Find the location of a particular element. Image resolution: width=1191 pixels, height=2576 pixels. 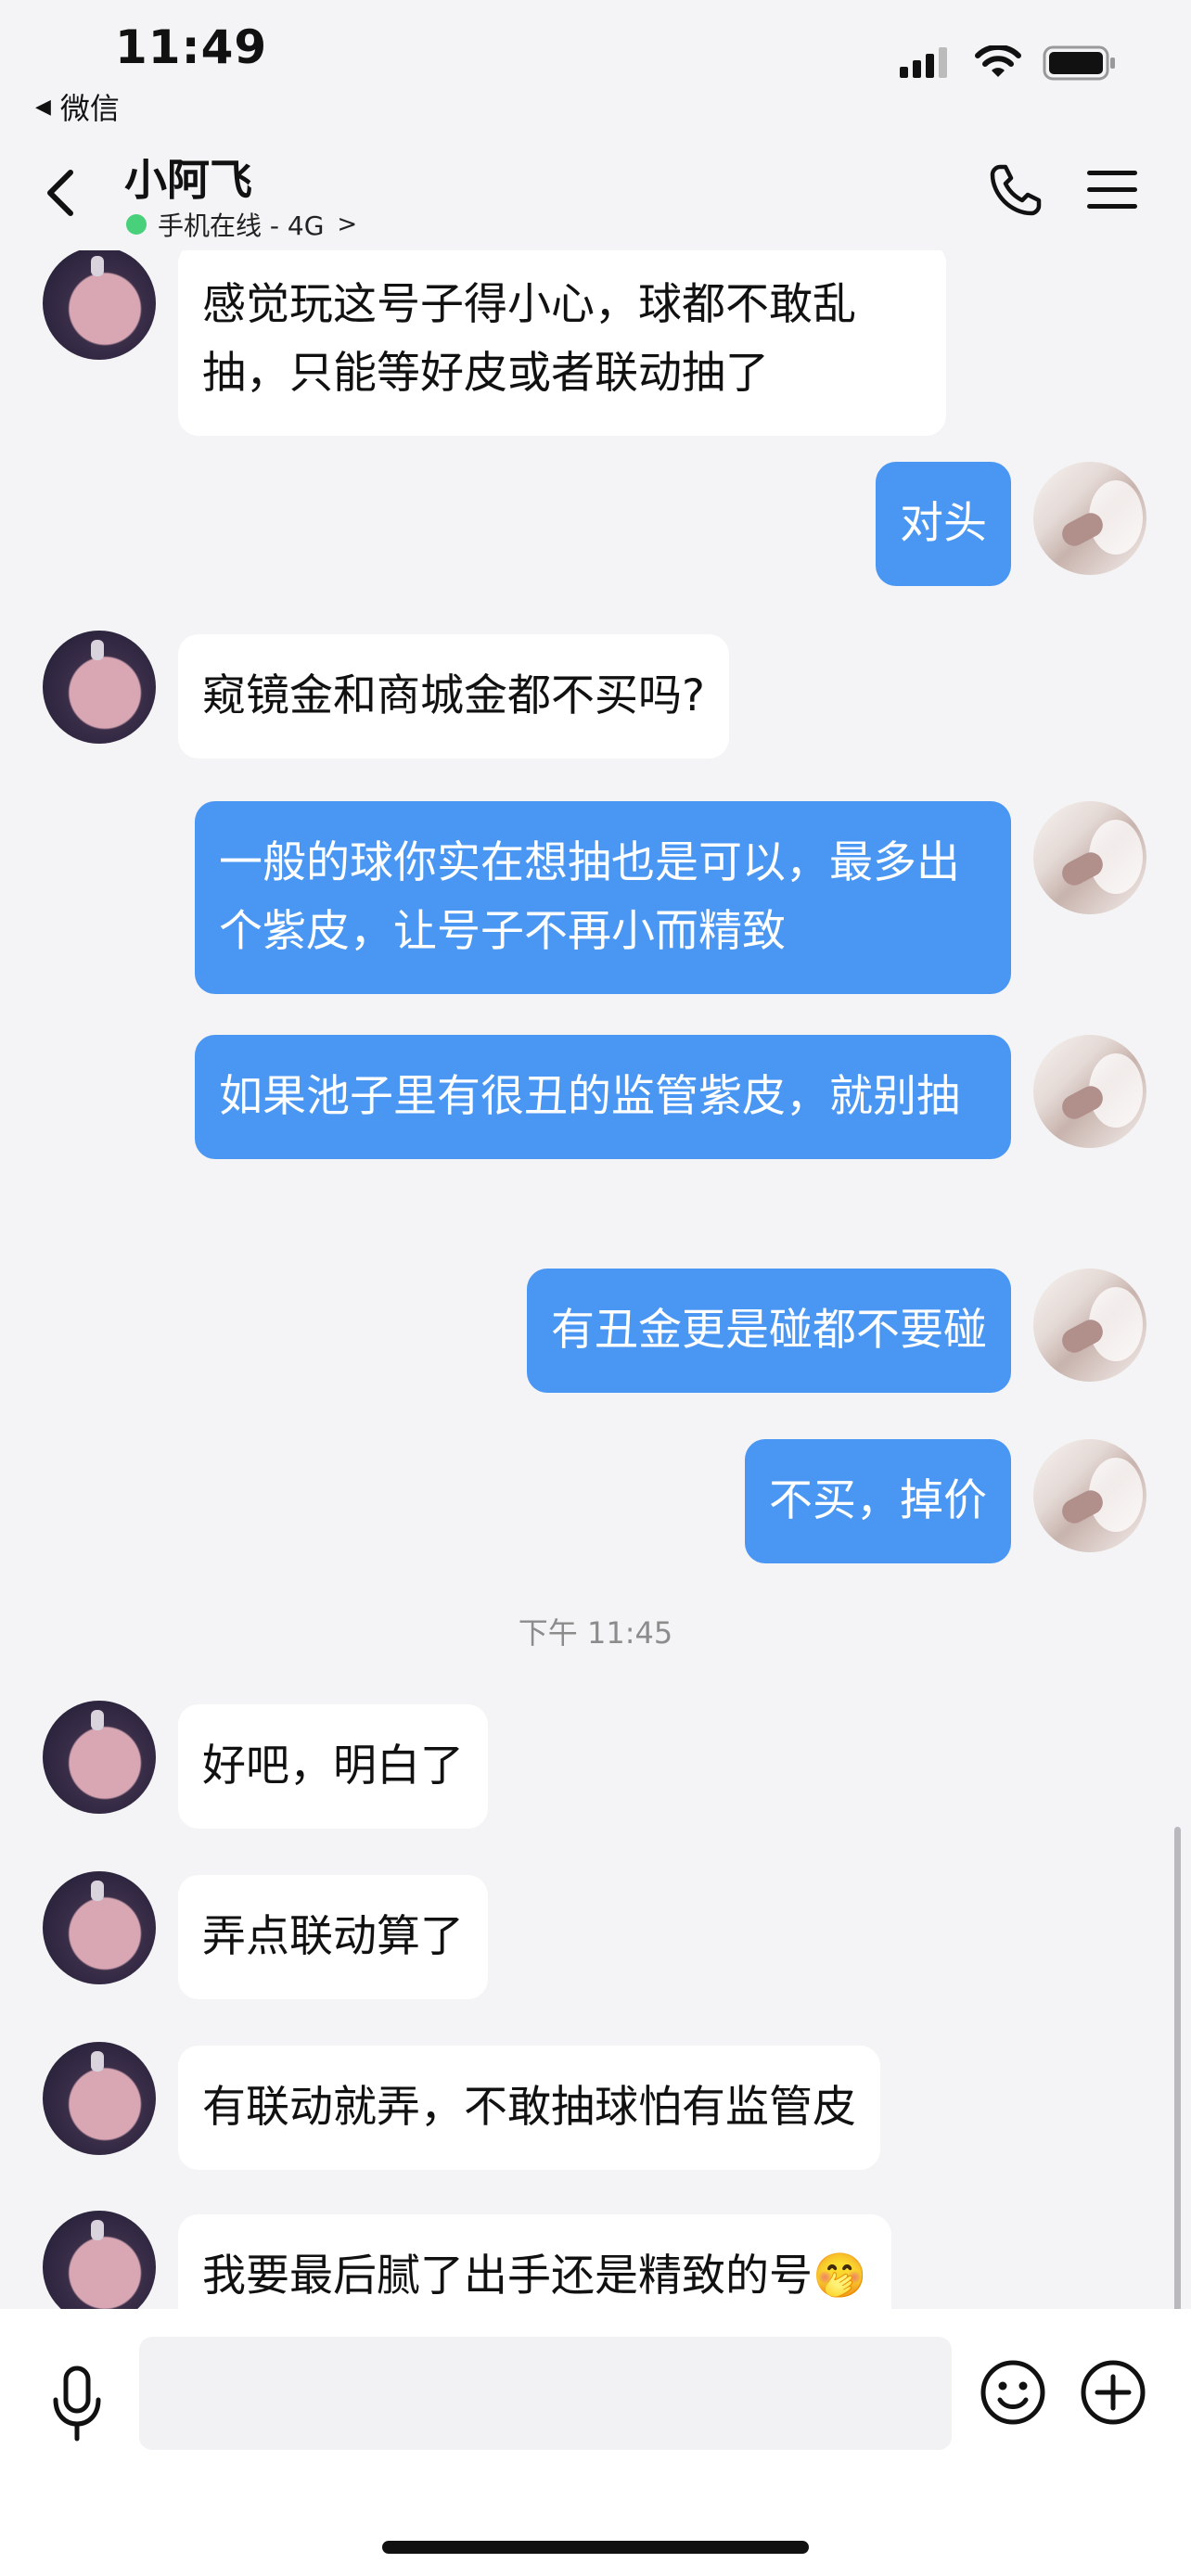

wifi-icon is located at coordinates (998, 61).